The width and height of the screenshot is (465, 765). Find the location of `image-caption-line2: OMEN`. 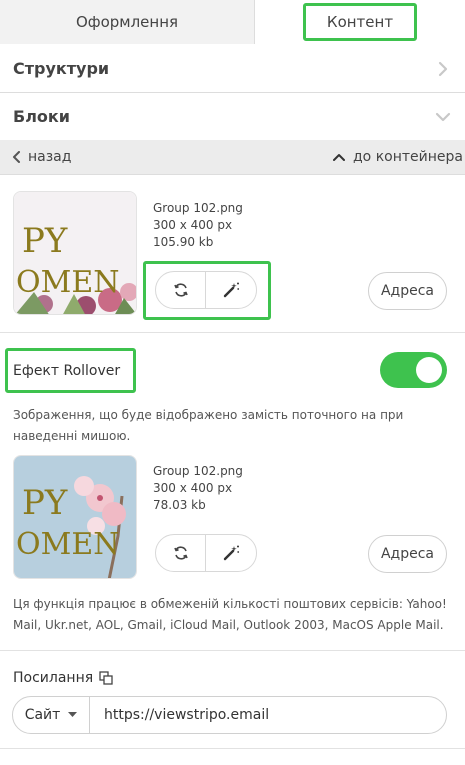

image-caption-line2: OMEN is located at coordinates (67, 282).